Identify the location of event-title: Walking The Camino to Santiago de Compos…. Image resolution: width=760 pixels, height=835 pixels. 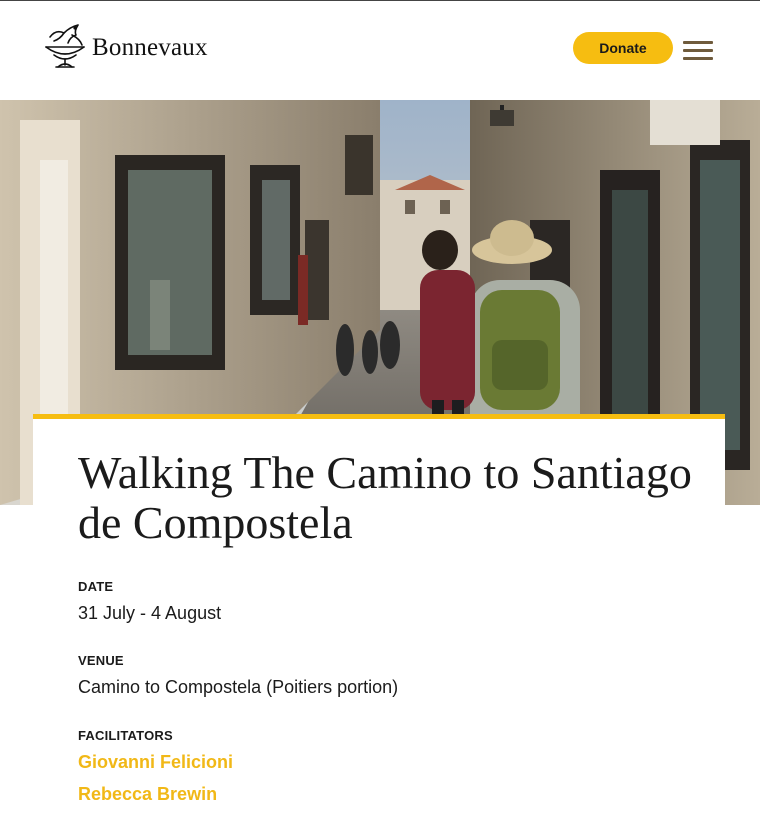
(385, 497).